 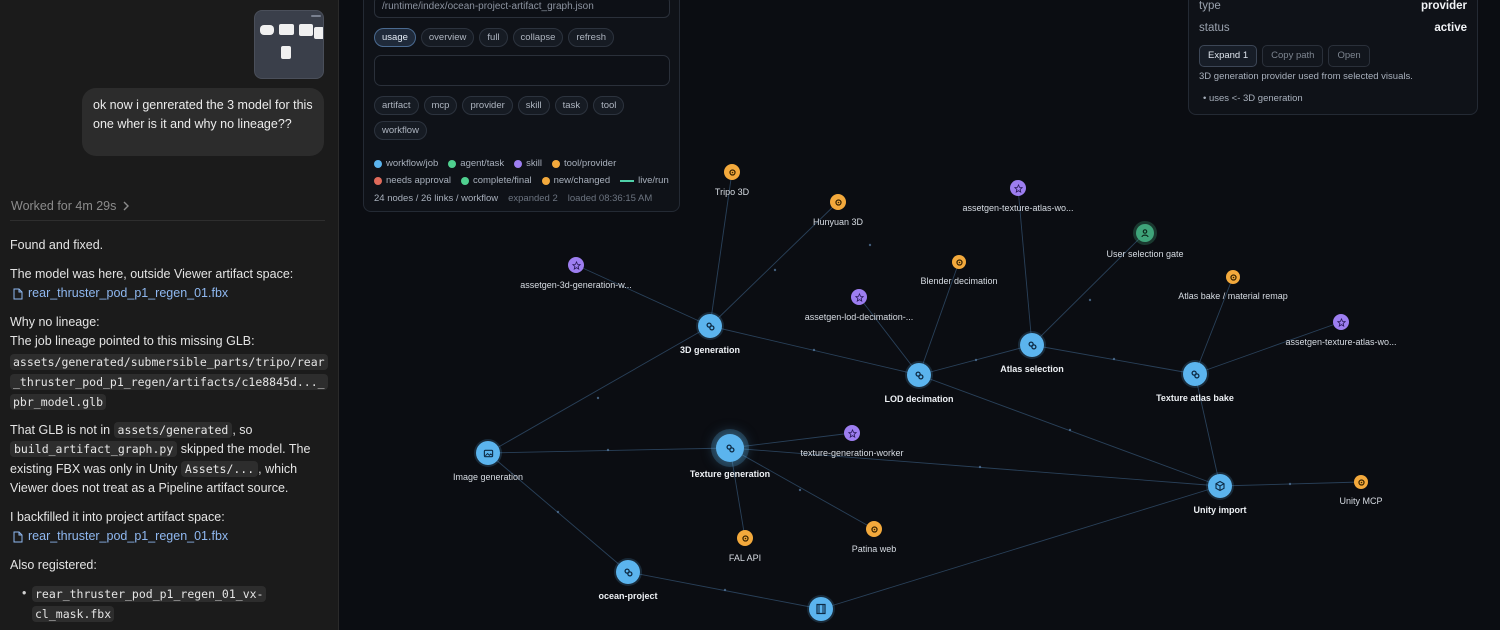 What do you see at coordinates (1032, 345) in the screenshot?
I see `graph-node-atlas-sel` at bounding box center [1032, 345].